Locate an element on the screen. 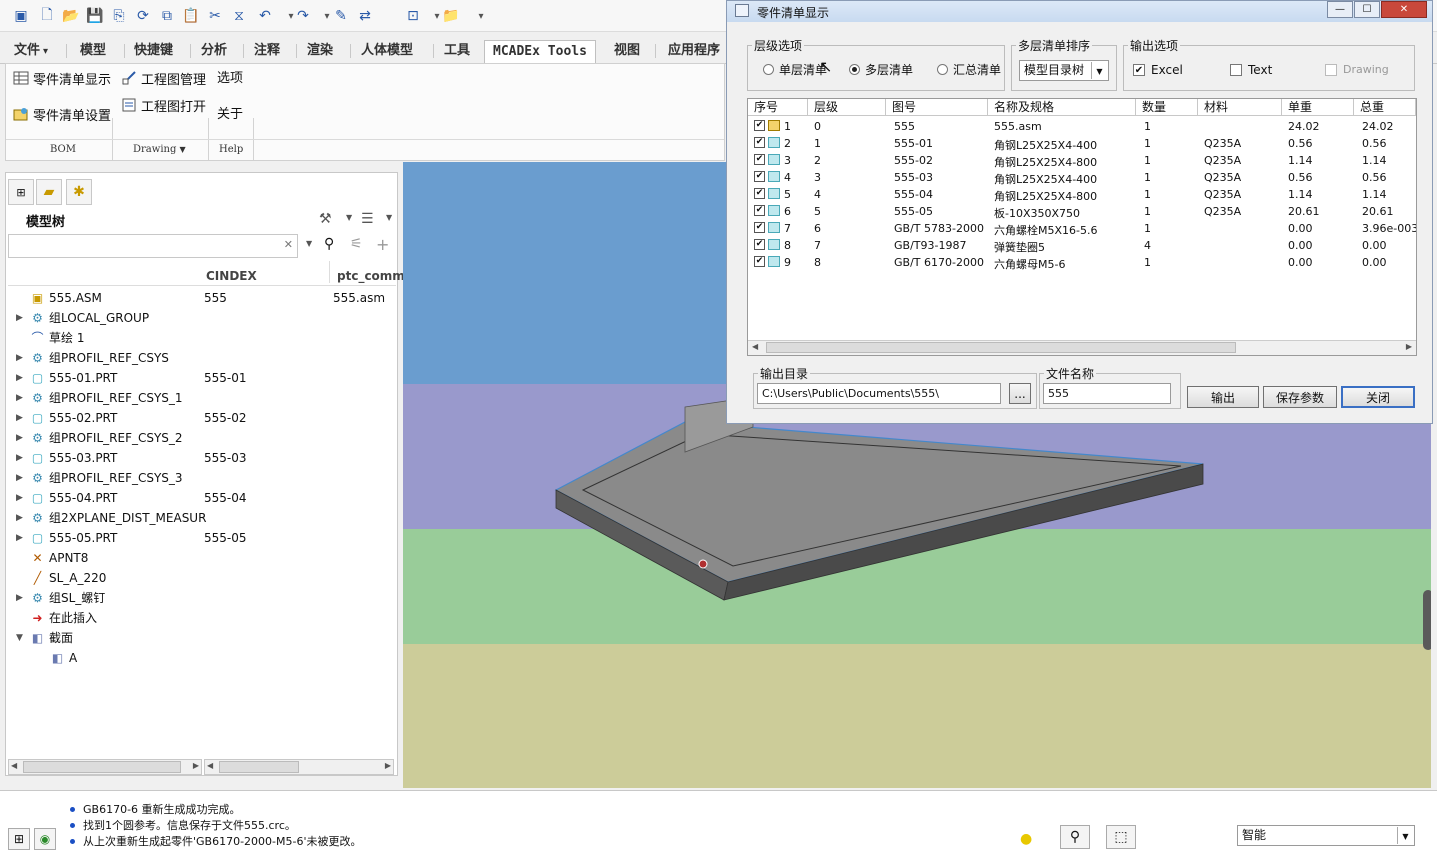 The width and height of the screenshot is (1437, 856). export-button: 输出 is located at coordinates (1223, 397).